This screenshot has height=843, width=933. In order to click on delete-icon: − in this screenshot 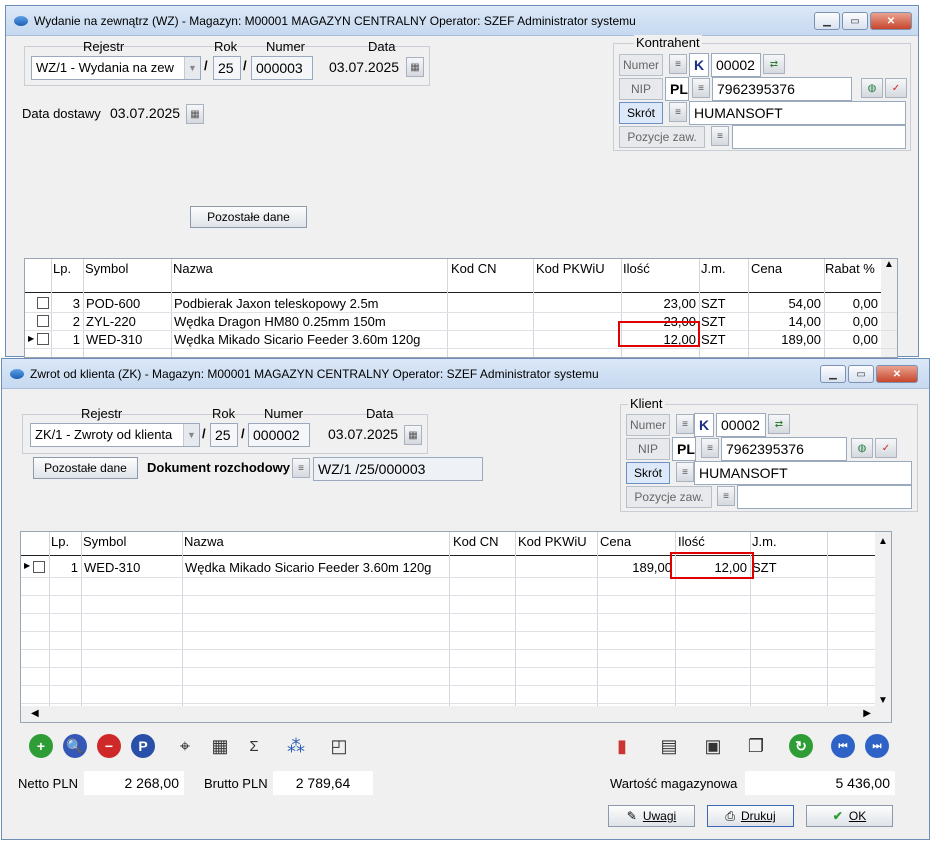, I will do `click(109, 746)`.